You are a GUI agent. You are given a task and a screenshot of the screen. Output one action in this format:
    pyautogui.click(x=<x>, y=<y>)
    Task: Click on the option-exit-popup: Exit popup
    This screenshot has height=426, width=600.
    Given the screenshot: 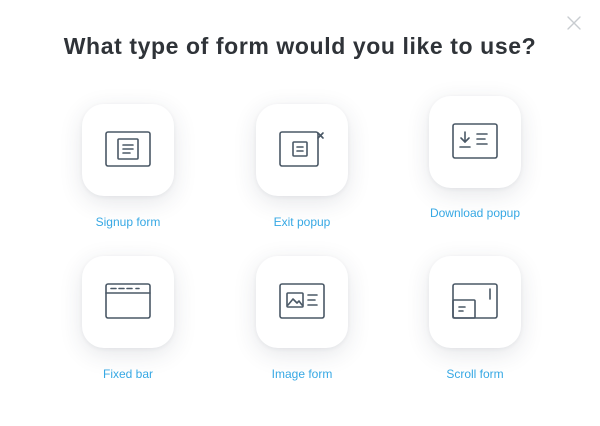 What is the action you would take?
    pyautogui.click(x=302, y=166)
    